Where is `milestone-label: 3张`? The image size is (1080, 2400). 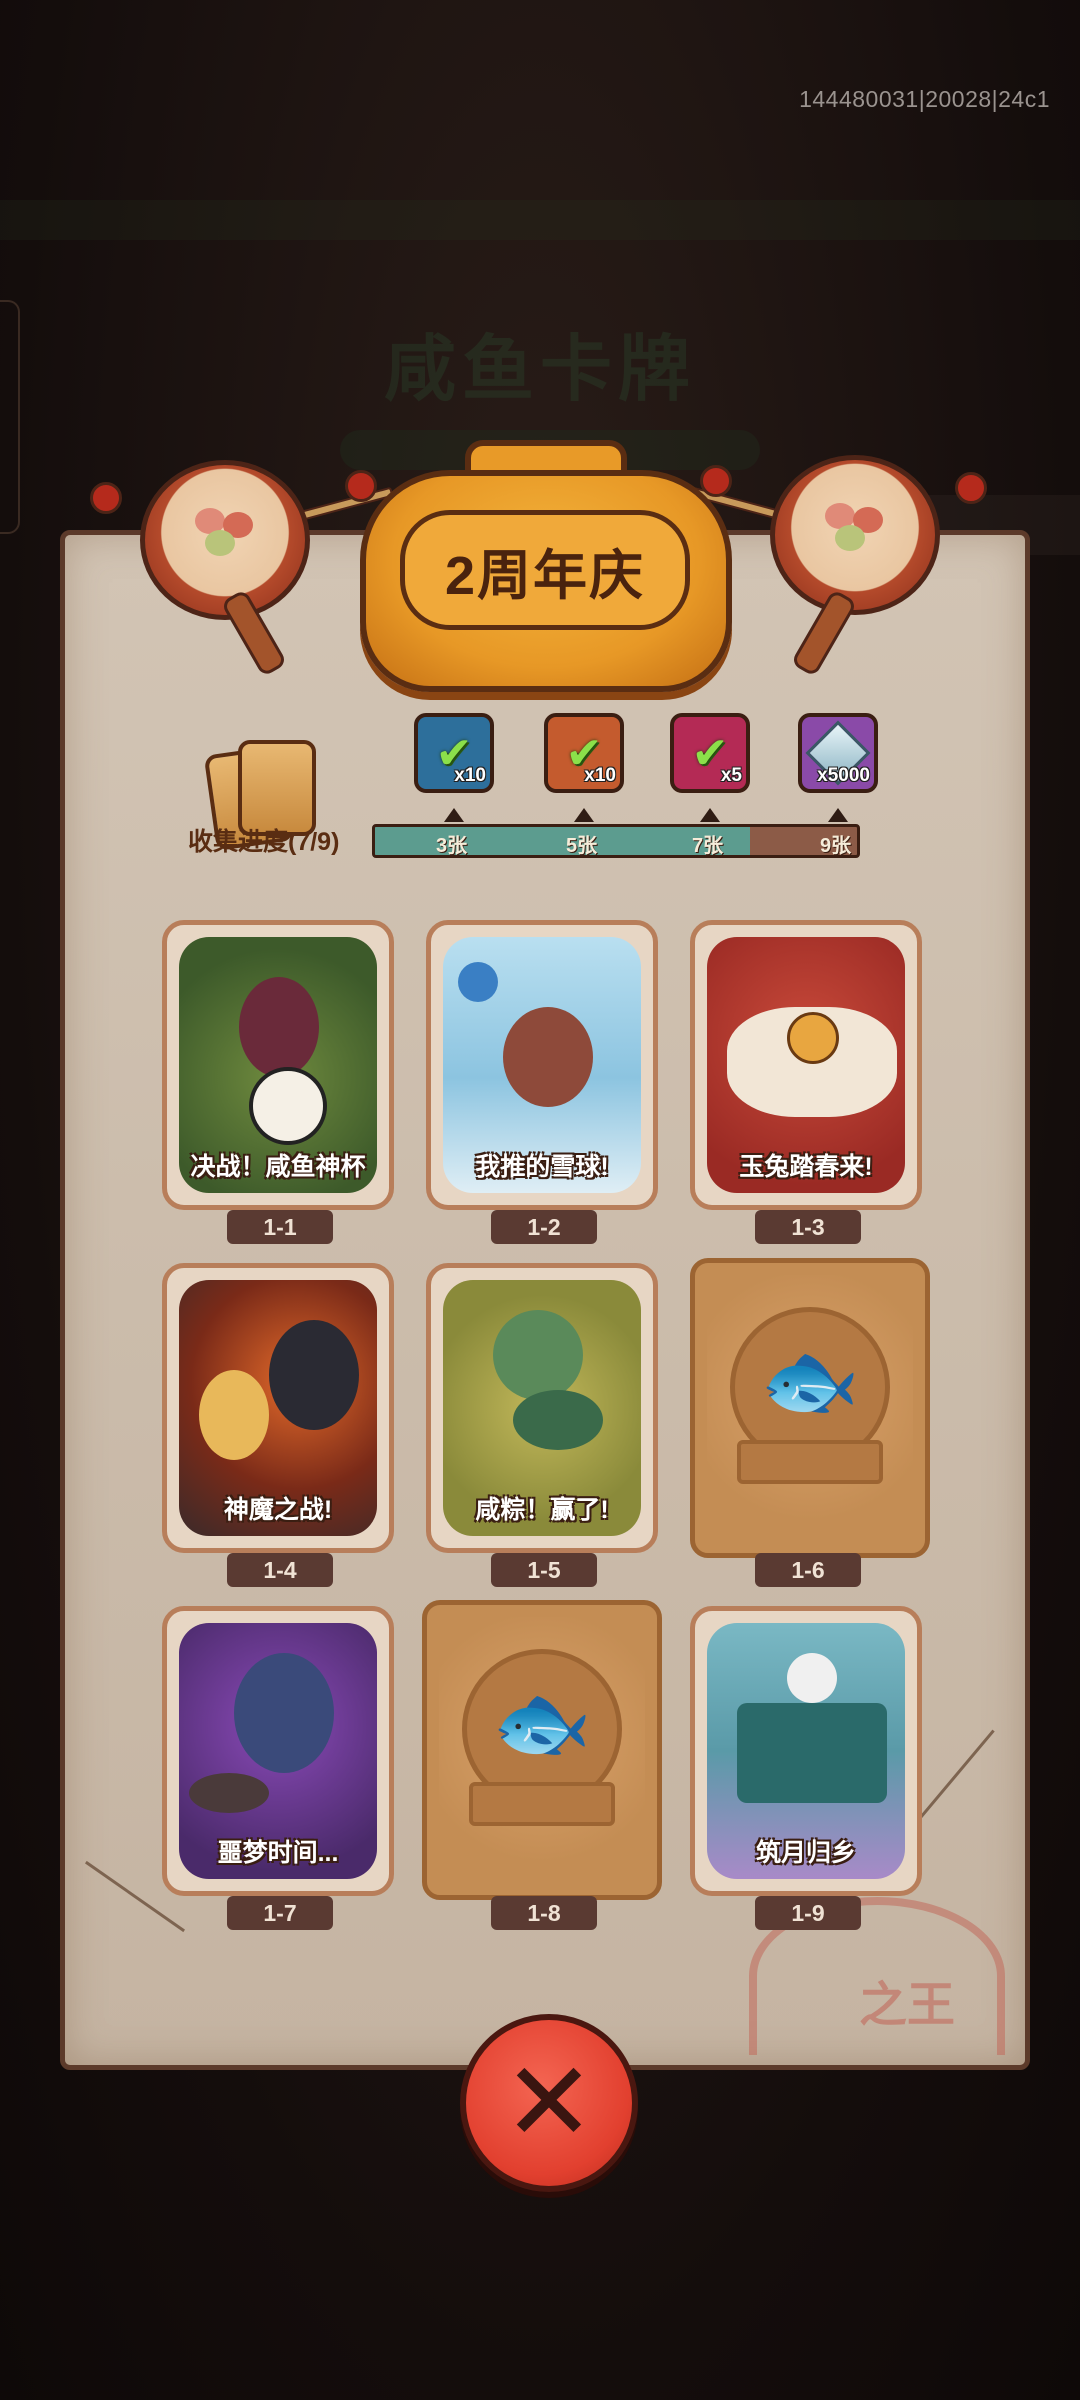
milestone-label: 3张 is located at coordinates (452, 846).